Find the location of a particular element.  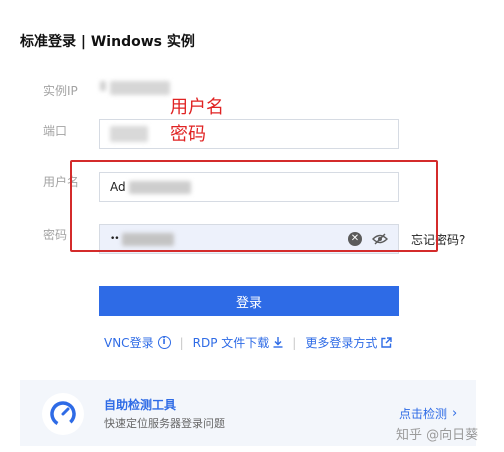

annotation-password: 密码 is located at coordinates (188, 134).